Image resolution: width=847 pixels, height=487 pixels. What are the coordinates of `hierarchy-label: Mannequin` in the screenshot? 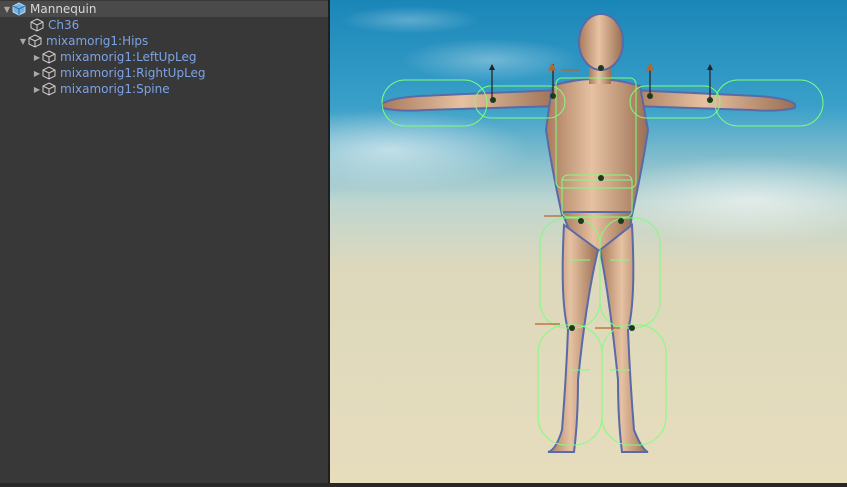 It's located at (63, 9).